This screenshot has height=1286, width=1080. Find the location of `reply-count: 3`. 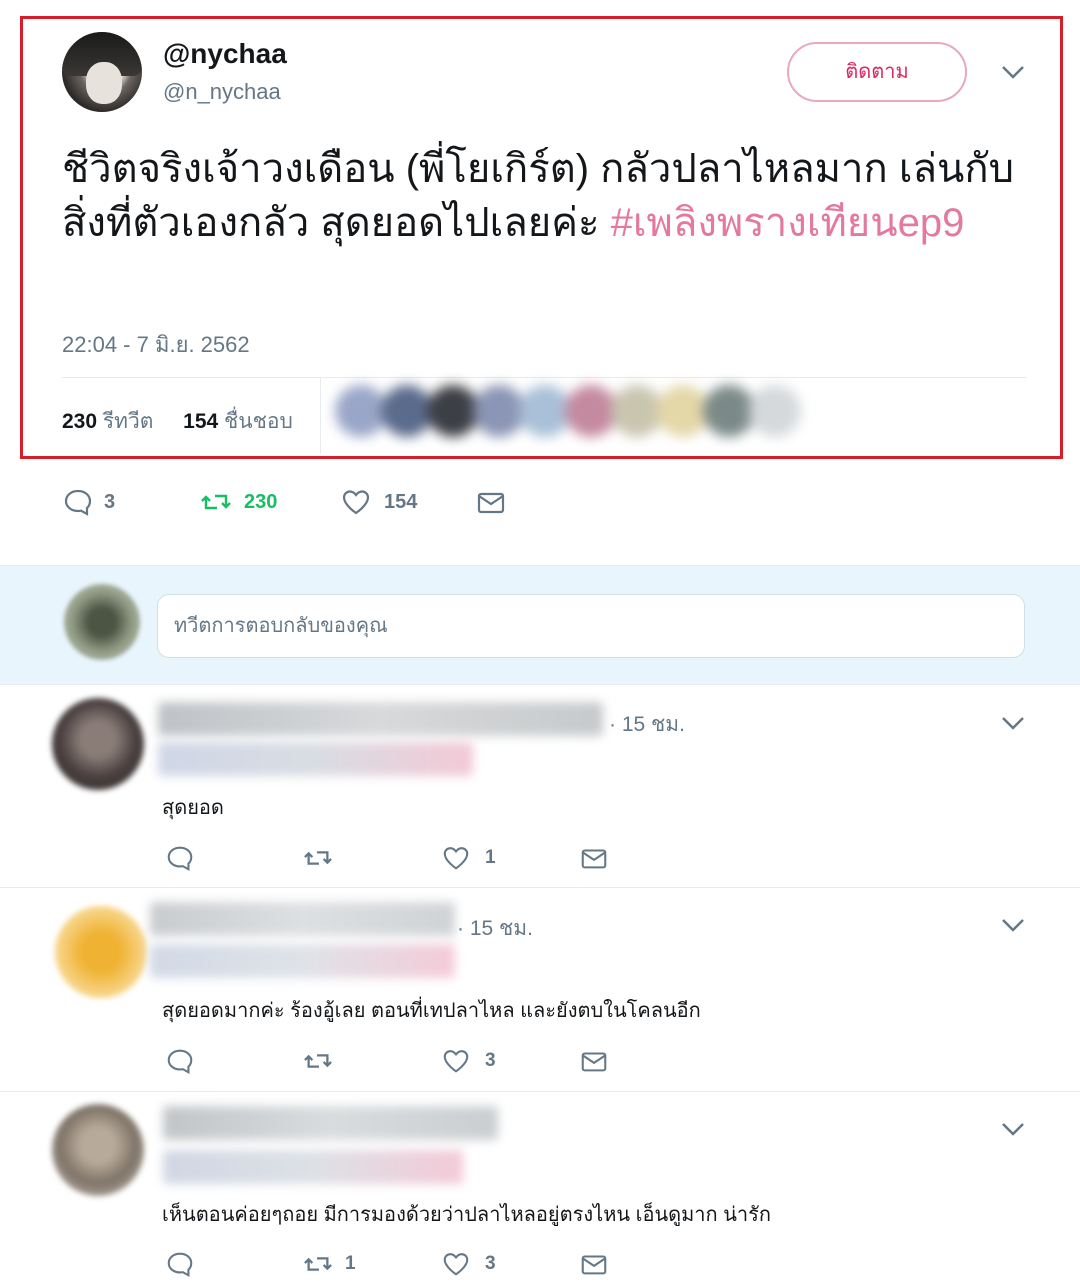

reply-count: 3 is located at coordinates (110, 501).